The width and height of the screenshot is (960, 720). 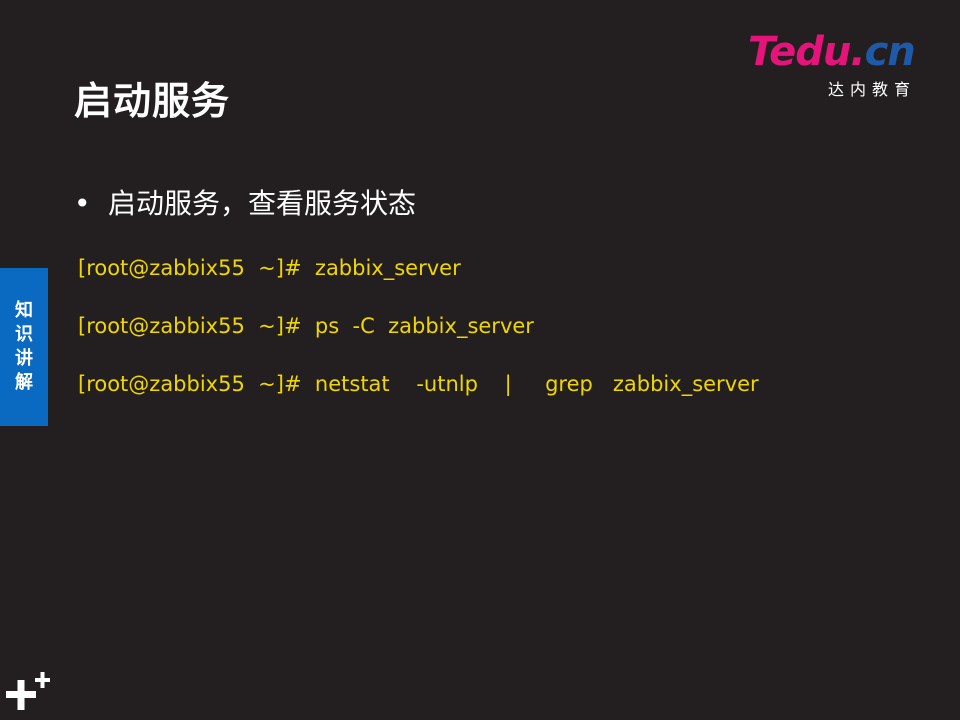 I want to click on side-tab-char: 知, so click(x=24, y=310).